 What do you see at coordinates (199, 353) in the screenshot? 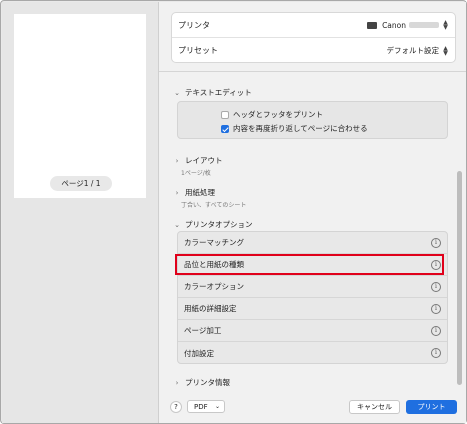
I see `list-item-label: 付加設定` at bounding box center [199, 353].